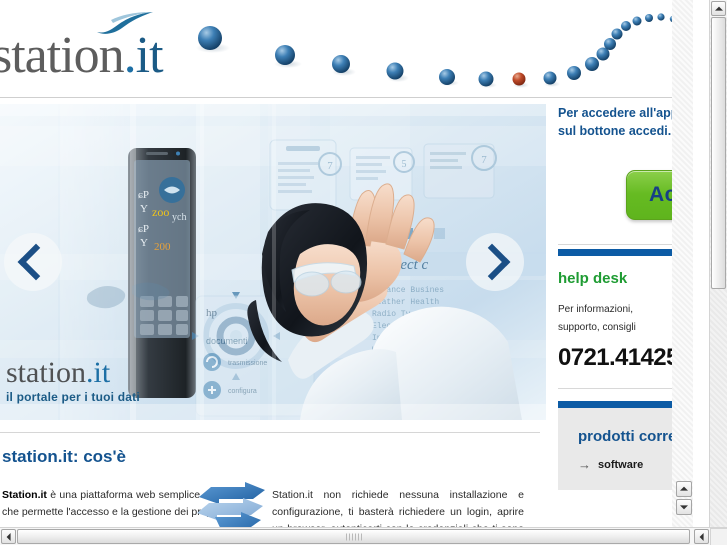  What do you see at coordinates (64, 456) in the screenshot?
I see `page-title: station.it: cos'è` at bounding box center [64, 456].